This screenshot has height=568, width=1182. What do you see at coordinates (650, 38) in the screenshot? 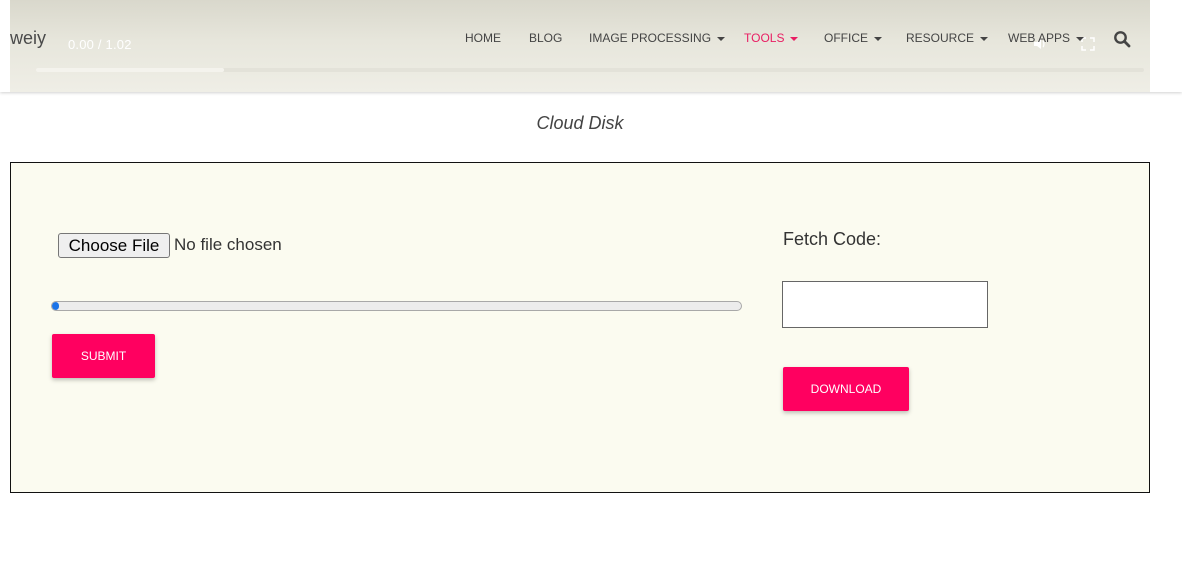
I see `nav-item-label: IMAGE PROCESSING` at bounding box center [650, 38].